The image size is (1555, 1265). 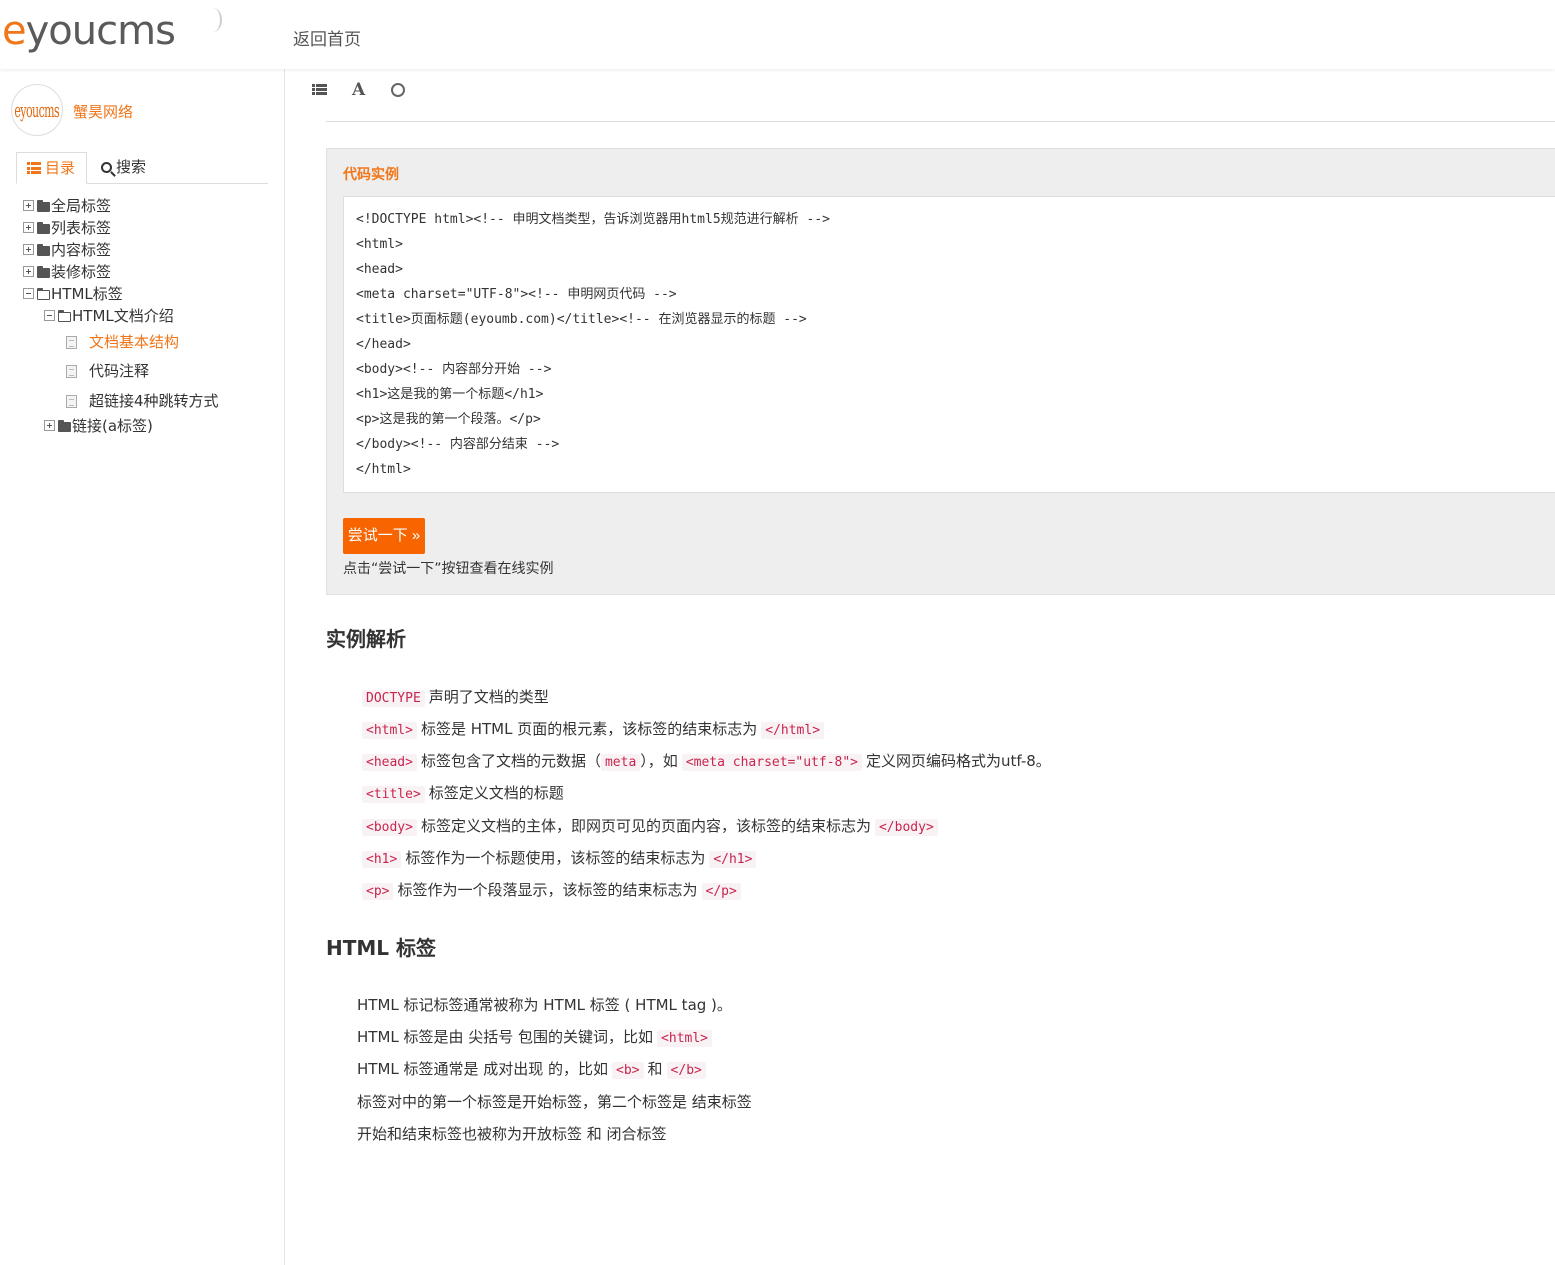 What do you see at coordinates (389, 827) in the screenshot?
I see `inline-code: <body>` at bounding box center [389, 827].